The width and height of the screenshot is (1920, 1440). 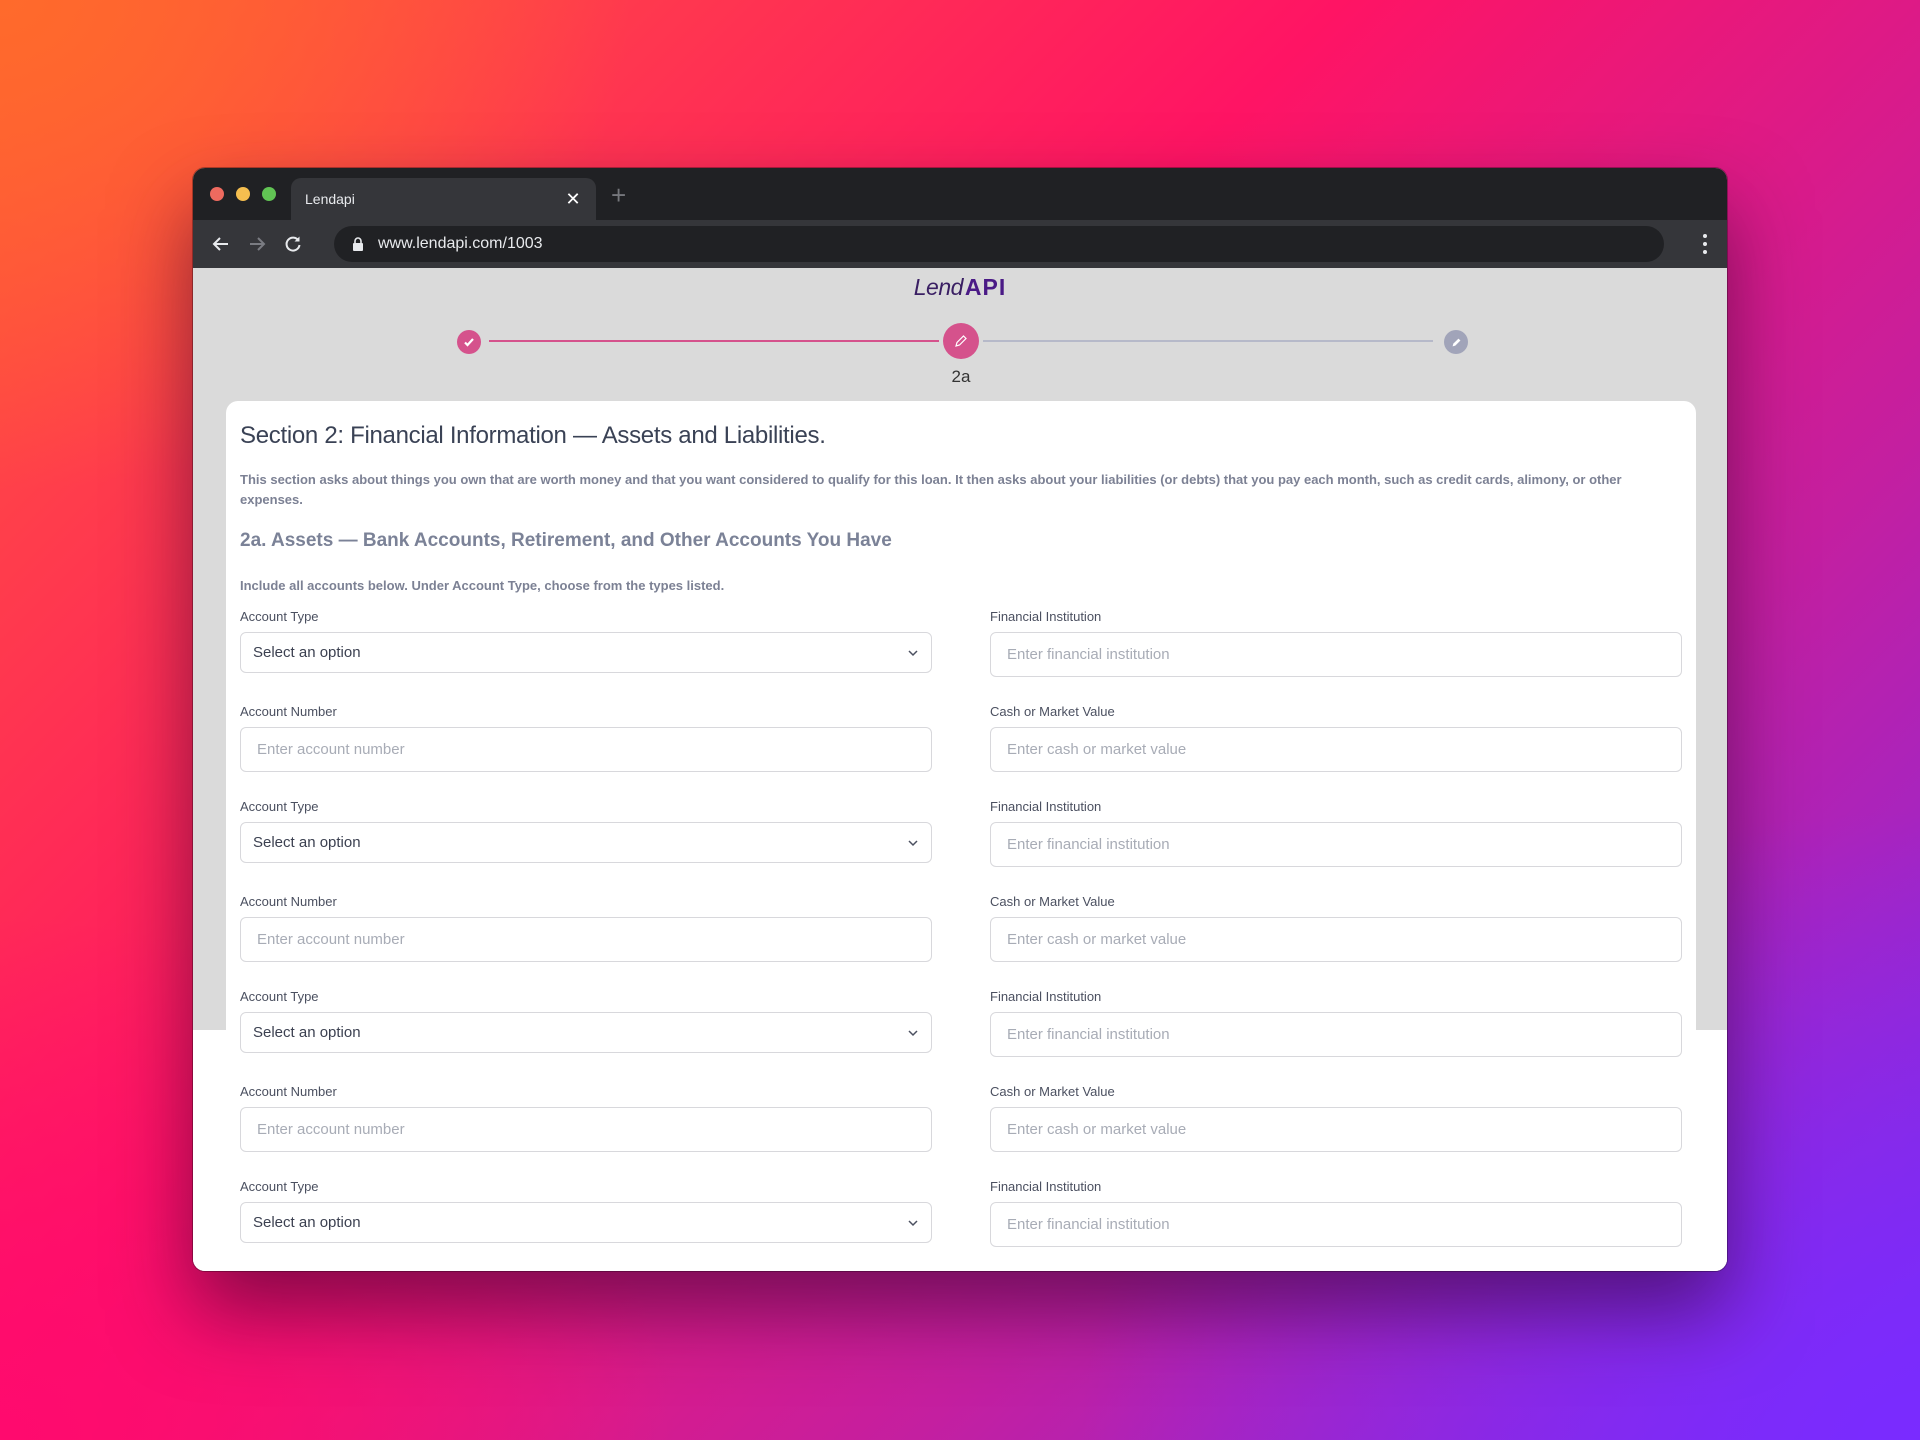 What do you see at coordinates (714, 341) in the screenshot?
I see `stepper-line-completed` at bounding box center [714, 341].